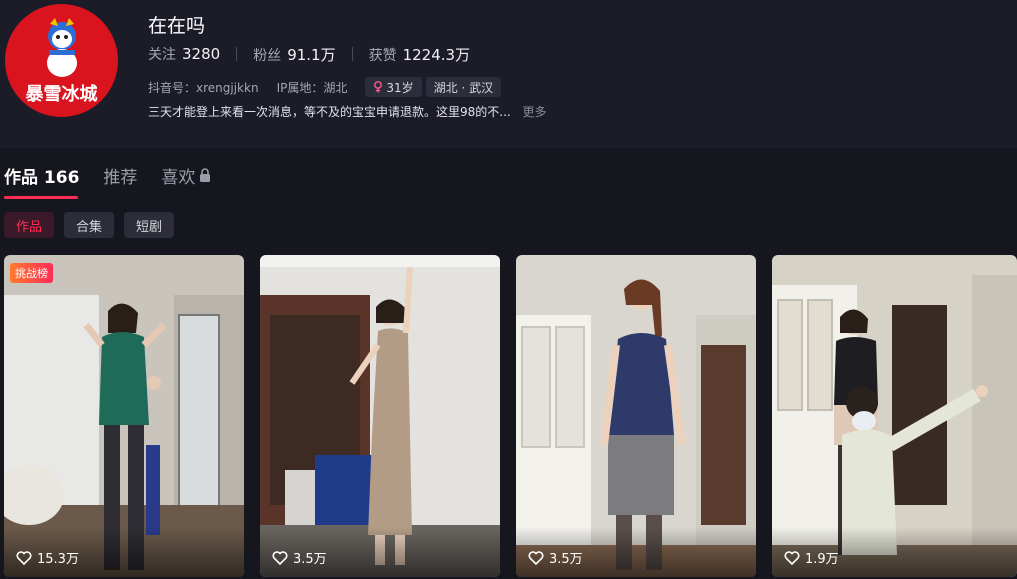 The height and width of the screenshot is (579, 1017). Describe the element at coordinates (312, 87) in the screenshot. I see `ip-location: IP属地：湖北` at that location.